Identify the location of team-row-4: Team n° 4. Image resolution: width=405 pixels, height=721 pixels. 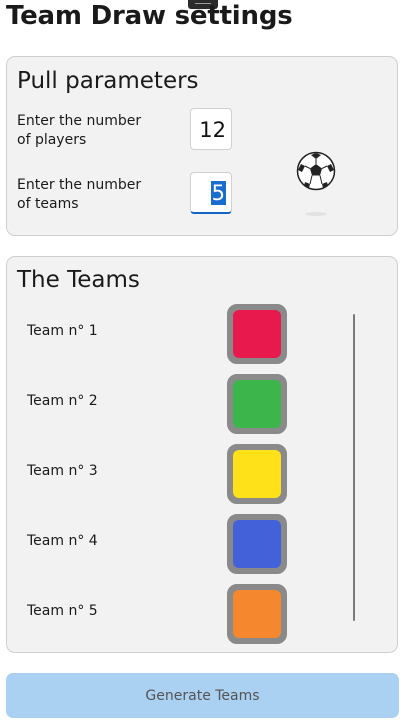
(203, 544).